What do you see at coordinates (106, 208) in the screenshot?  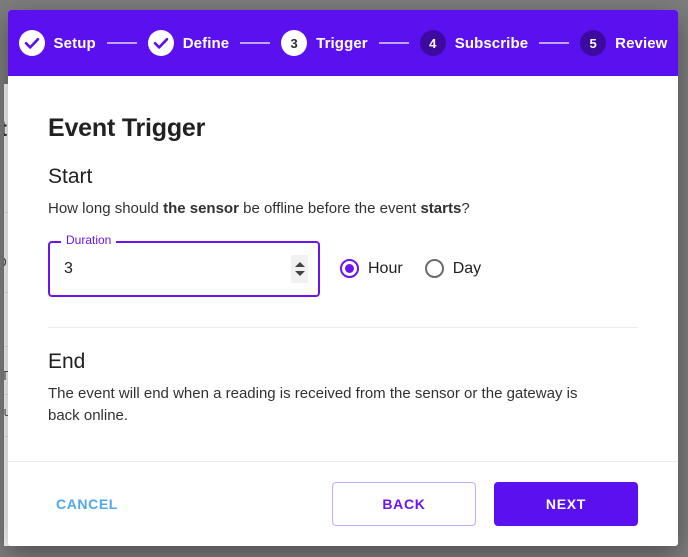 I see `start-question-prefix: How long should` at bounding box center [106, 208].